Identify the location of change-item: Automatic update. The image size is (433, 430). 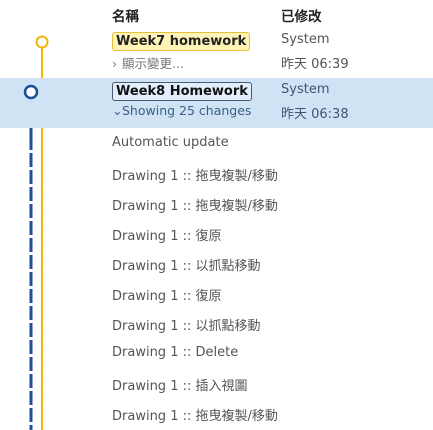
(170, 142).